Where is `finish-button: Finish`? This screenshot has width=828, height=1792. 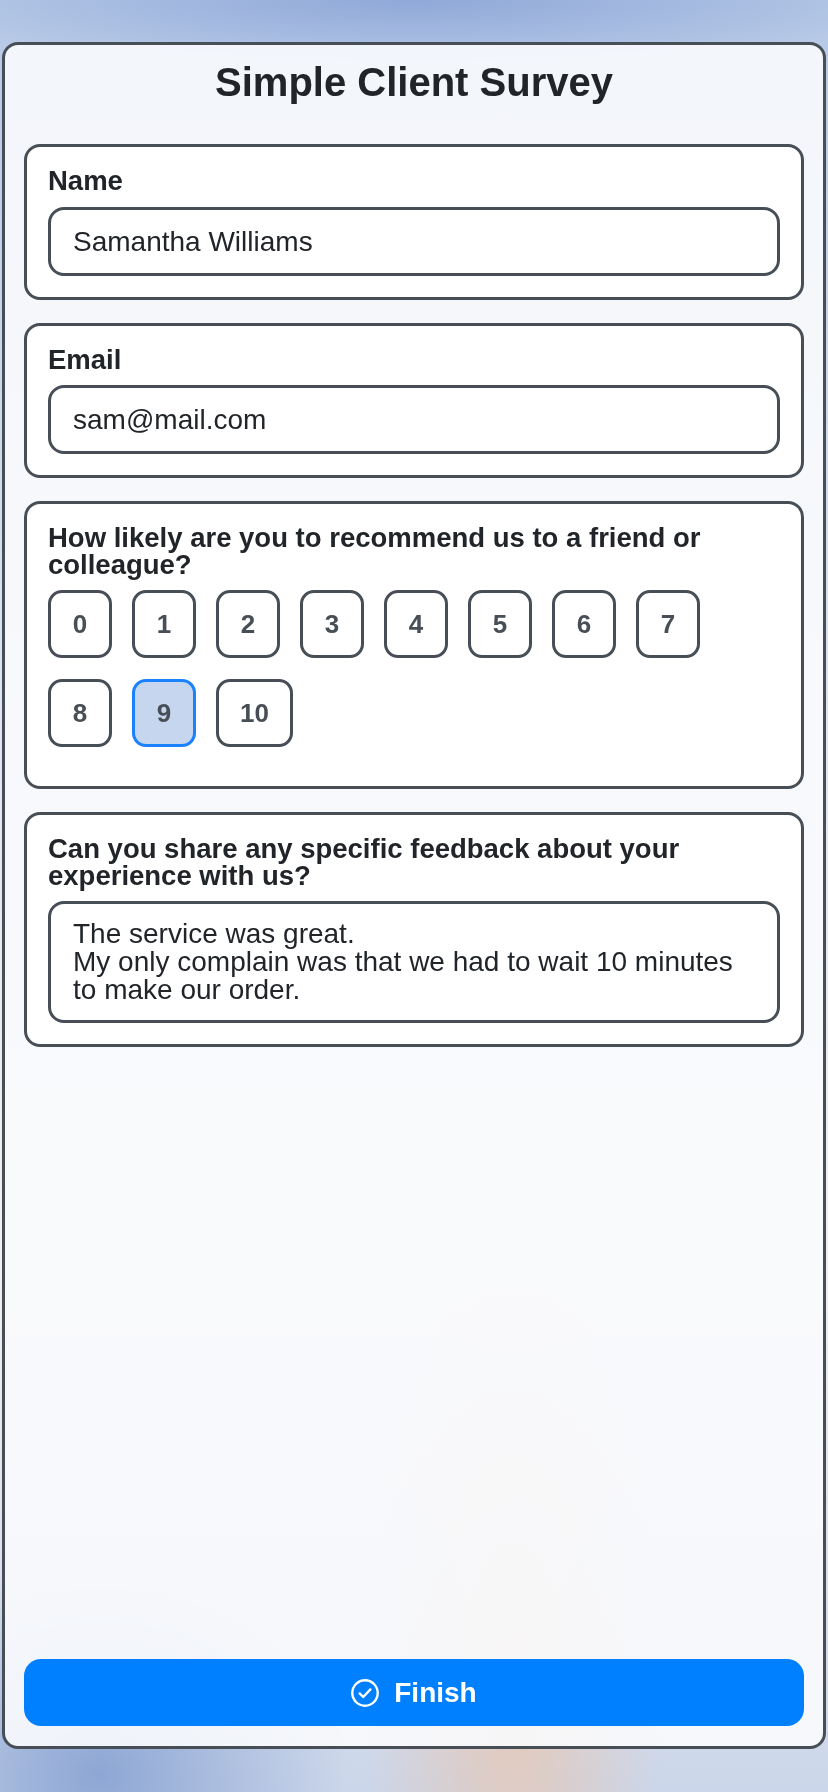 finish-button: Finish is located at coordinates (414, 1692).